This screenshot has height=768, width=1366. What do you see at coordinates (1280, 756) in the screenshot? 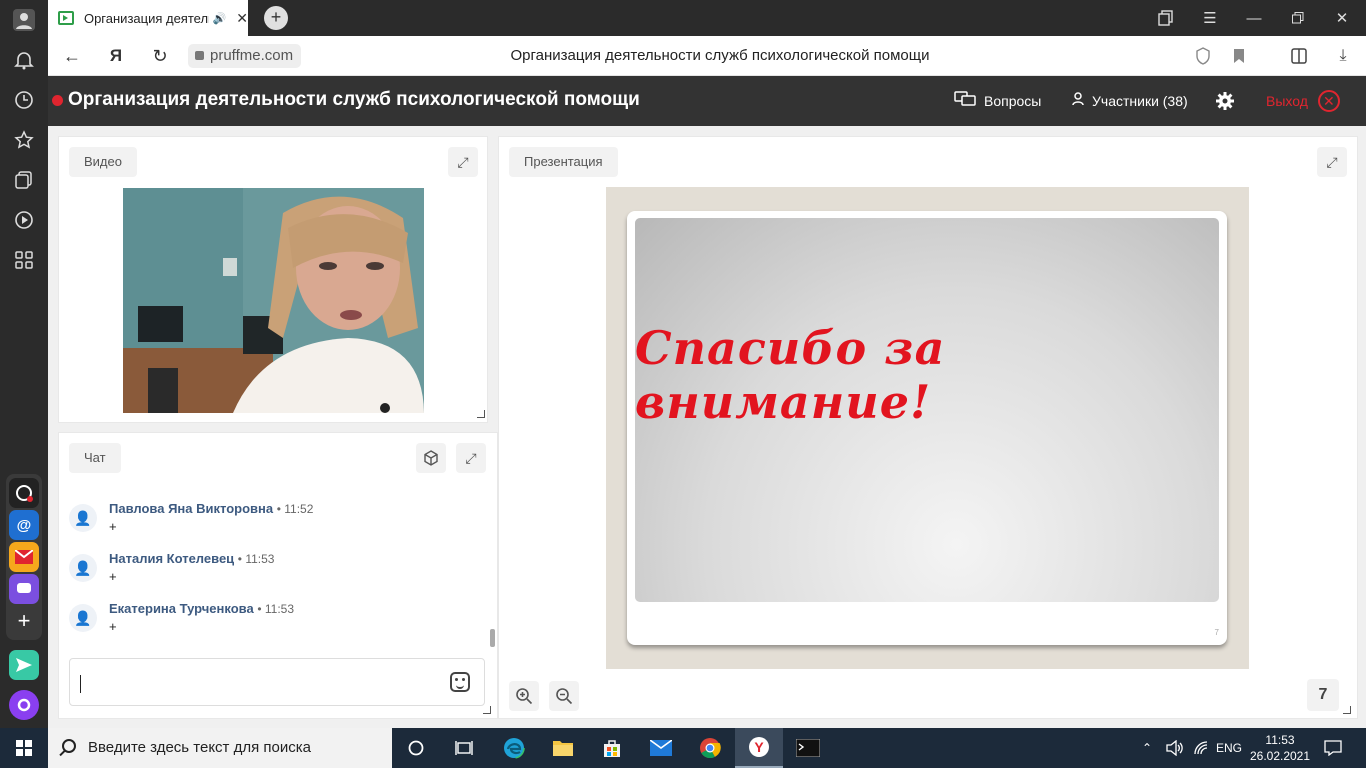
I see `clock-date: 26.02.2021` at bounding box center [1280, 756].